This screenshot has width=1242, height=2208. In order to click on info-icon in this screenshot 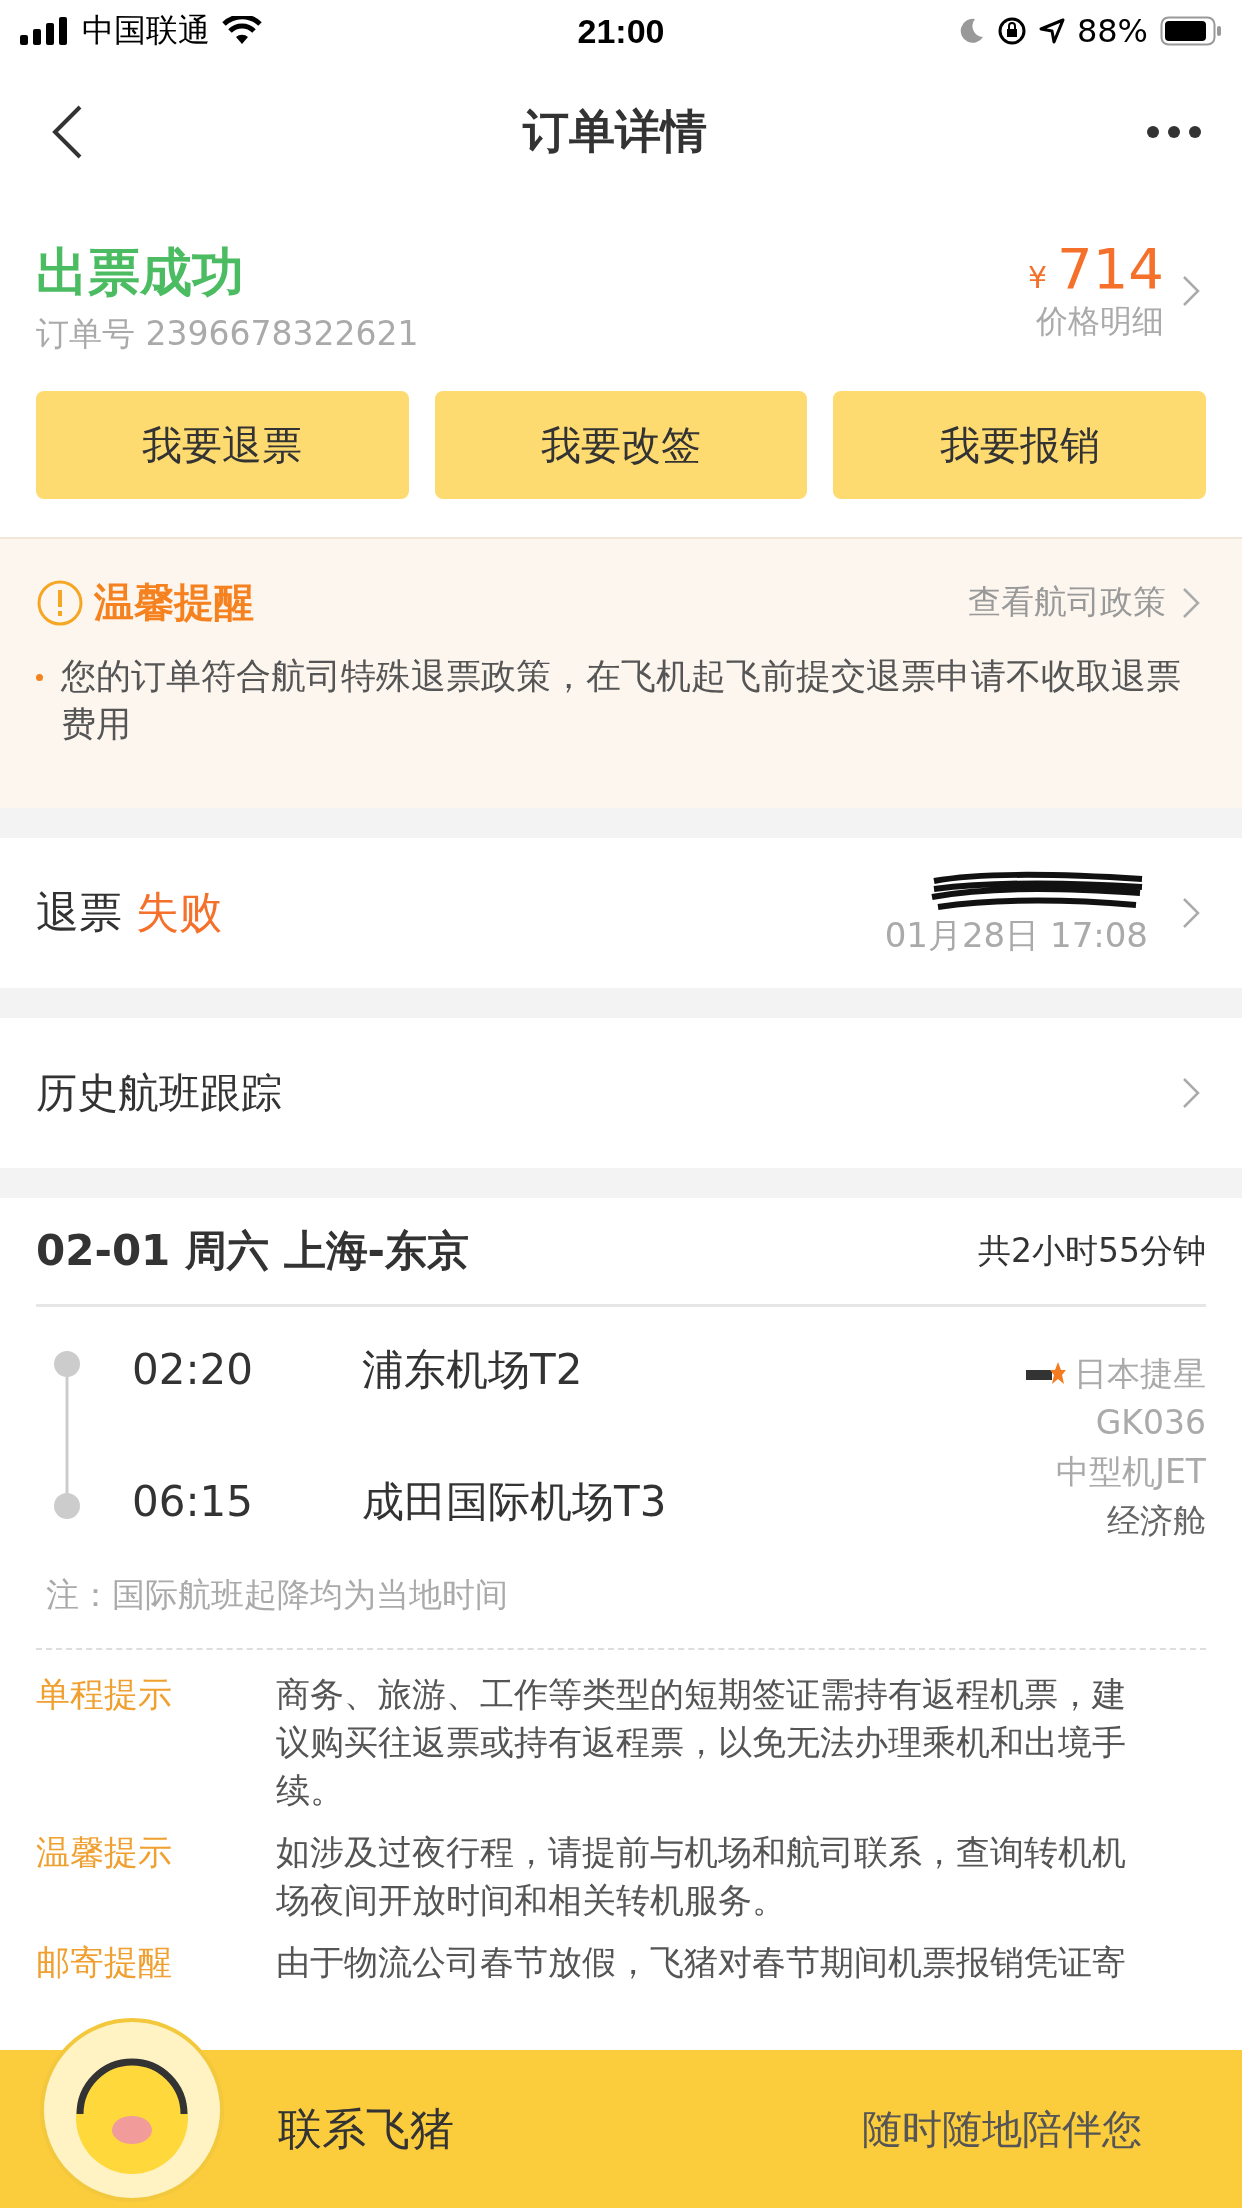, I will do `click(60, 602)`.